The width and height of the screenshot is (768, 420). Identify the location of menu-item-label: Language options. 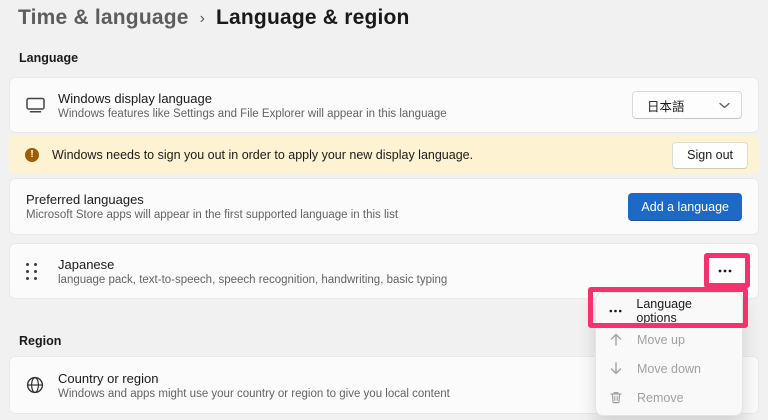
(664, 310).